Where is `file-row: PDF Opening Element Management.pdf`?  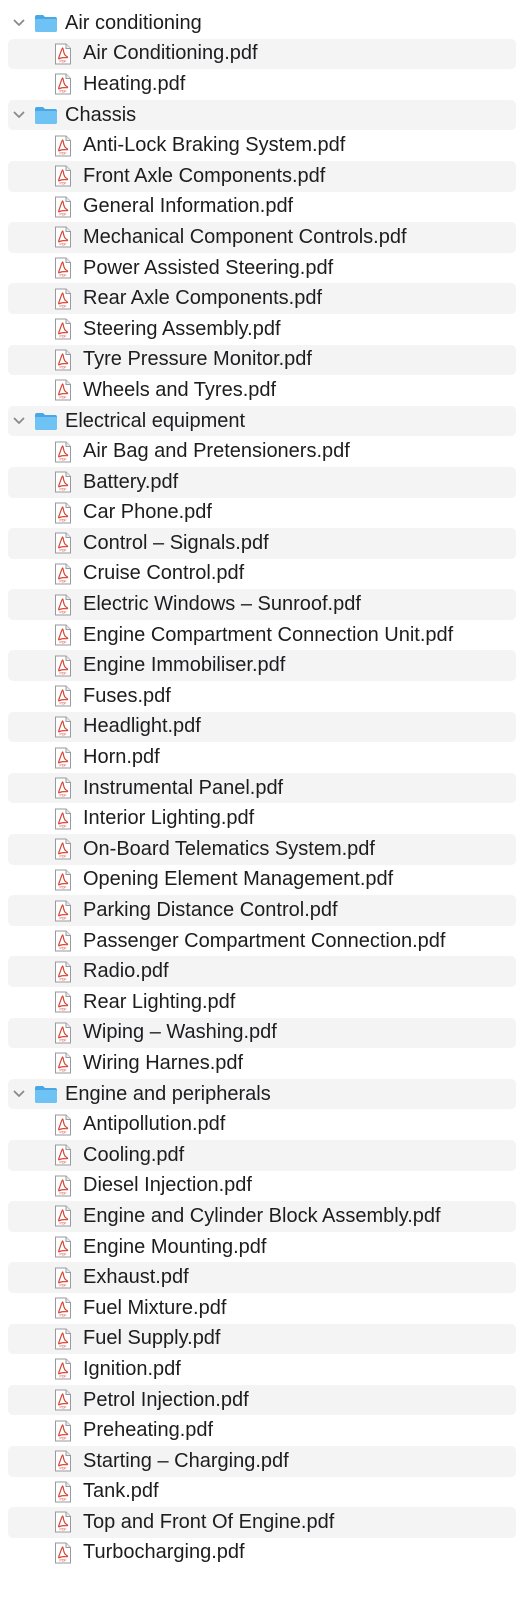 file-row: PDF Opening Element Management.pdf is located at coordinates (263, 880).